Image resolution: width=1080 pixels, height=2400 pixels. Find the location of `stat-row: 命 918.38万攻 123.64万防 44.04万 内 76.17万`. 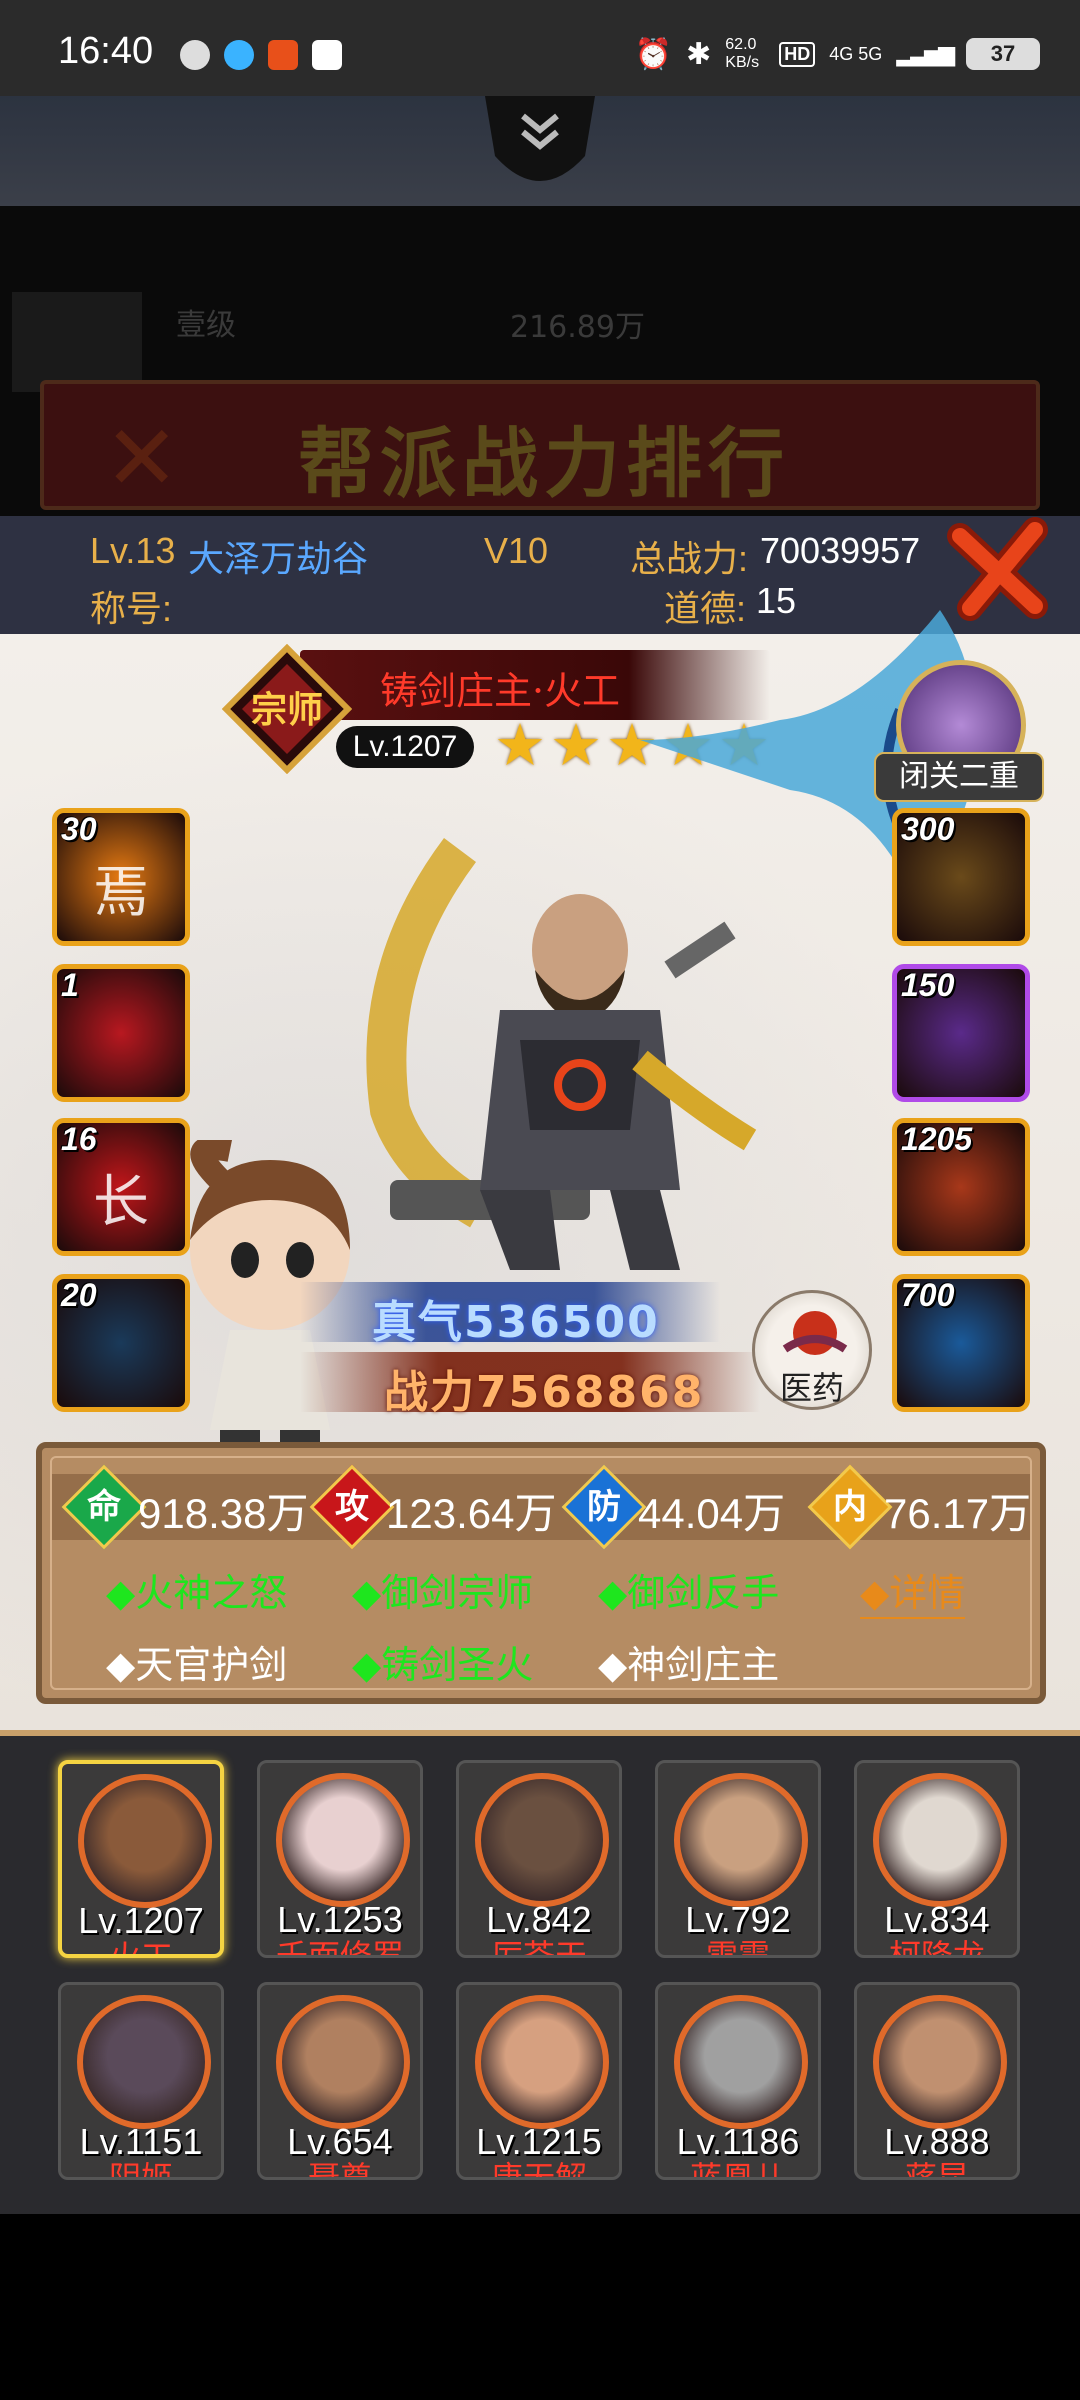

stat-row: 命 918.38万攻 123.64万防 44.04万 内 76.17万 is located at coordinates (542, 1507).